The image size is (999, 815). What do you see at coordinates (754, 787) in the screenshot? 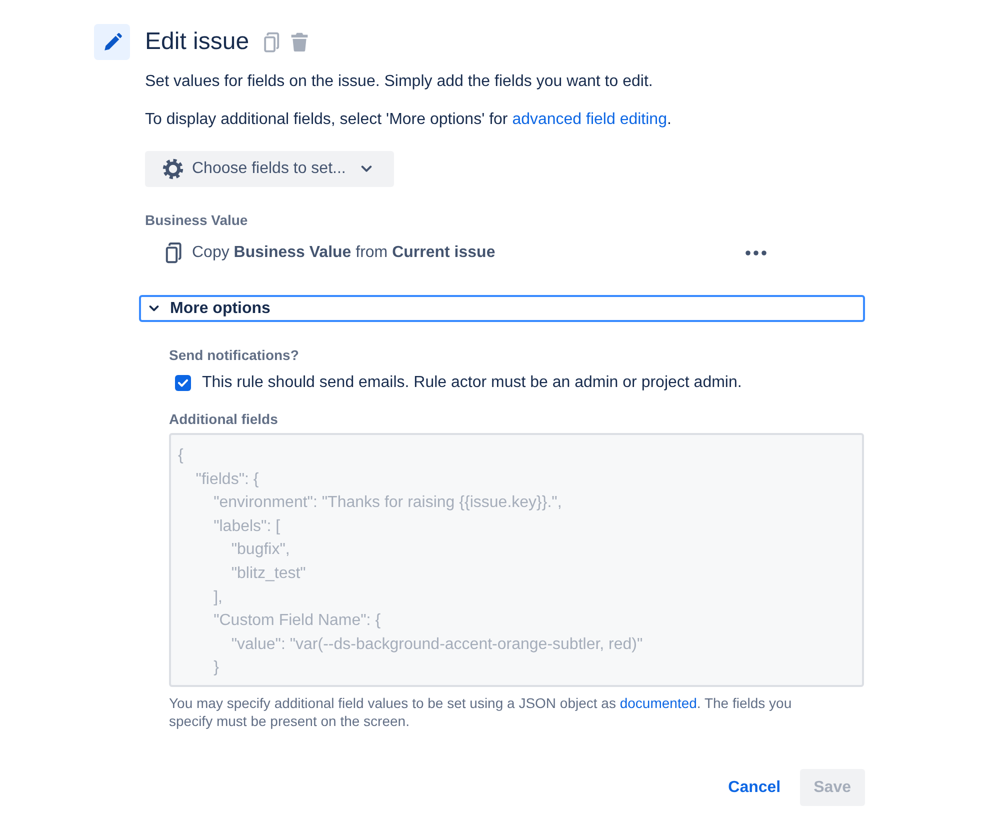
I see `cancel-button: Cancel` at bounding box center [754, 787].